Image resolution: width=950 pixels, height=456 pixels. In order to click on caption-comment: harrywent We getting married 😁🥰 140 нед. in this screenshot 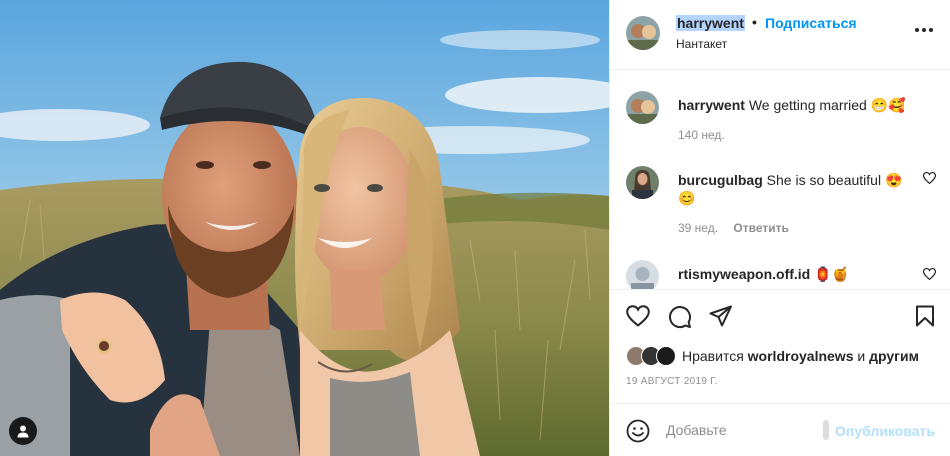, I will do `click(781, 121)`.